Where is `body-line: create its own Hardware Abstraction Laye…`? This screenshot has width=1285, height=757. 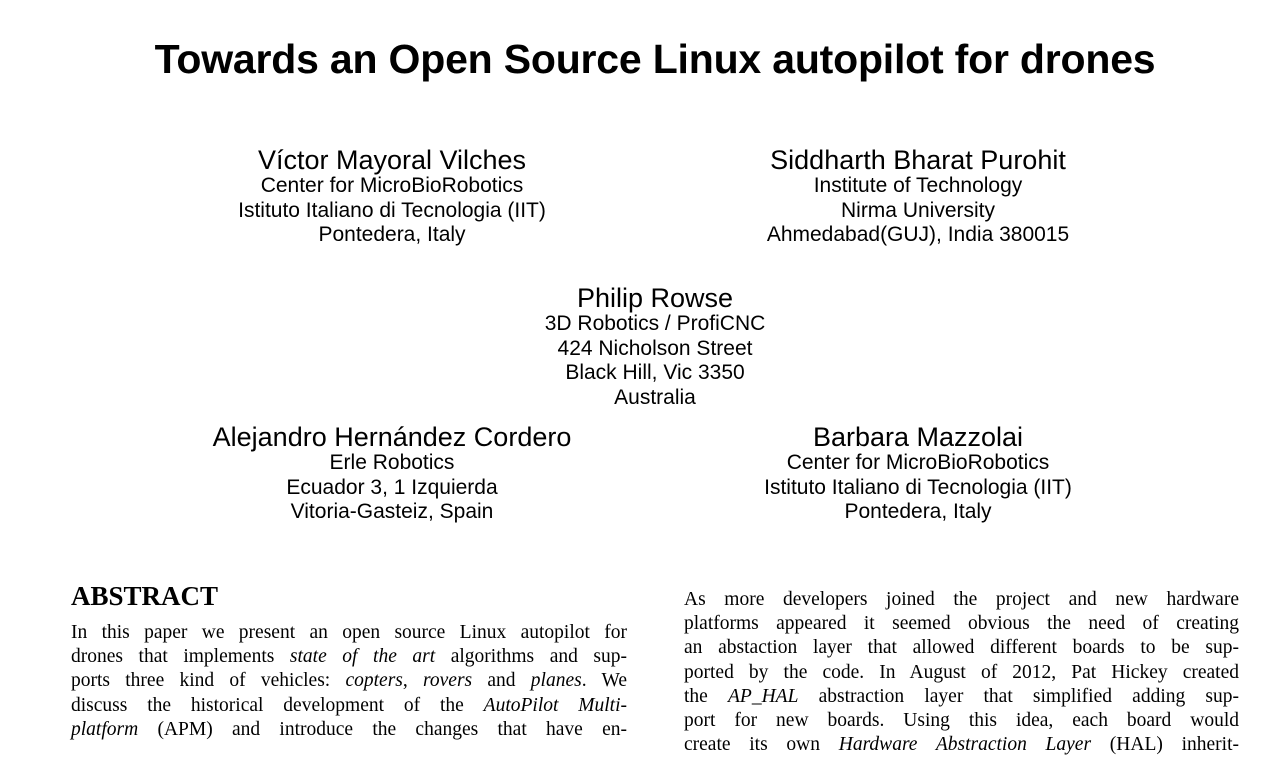
body-line: create its own Hardware Abstraction Laye… is located at coordinates (961, 745).